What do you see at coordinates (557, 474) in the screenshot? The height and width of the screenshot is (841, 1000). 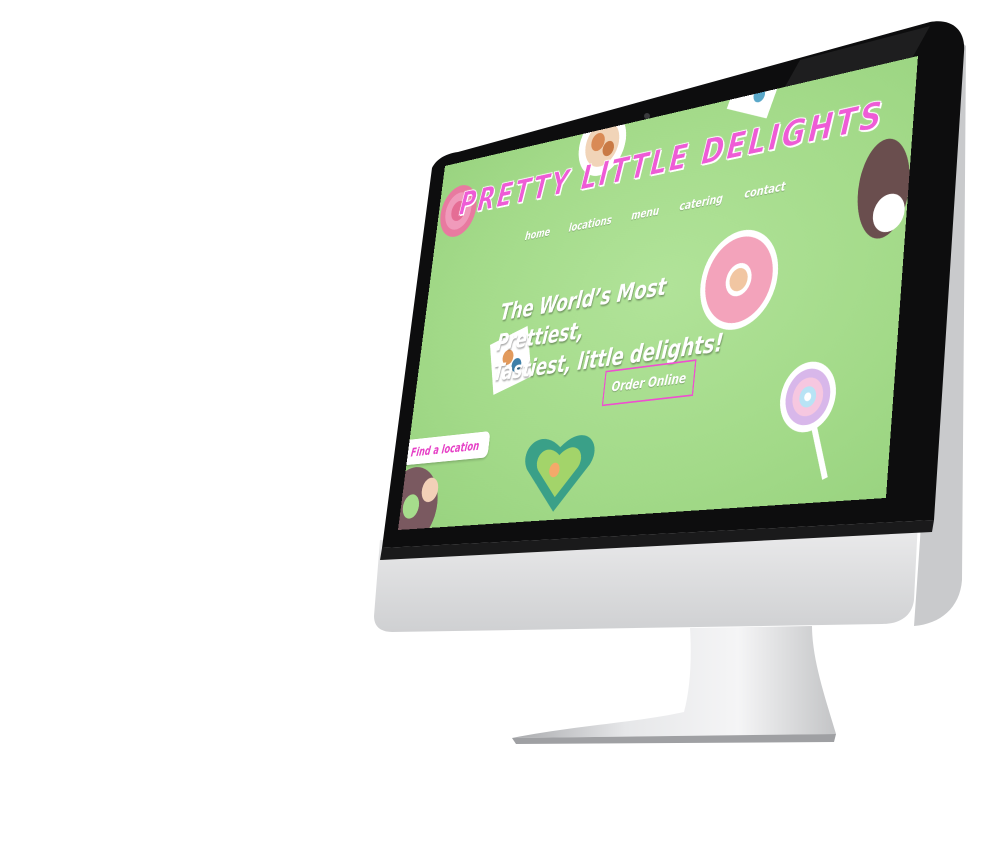 I see `heart-cake-icon` at bounding box center [557, 474].